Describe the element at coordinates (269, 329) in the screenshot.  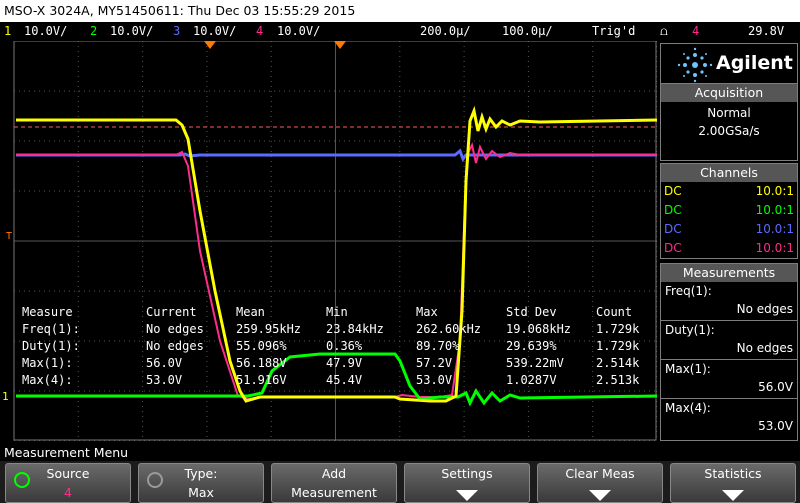
I see `cell-mean: 259.95kHz` at that location.